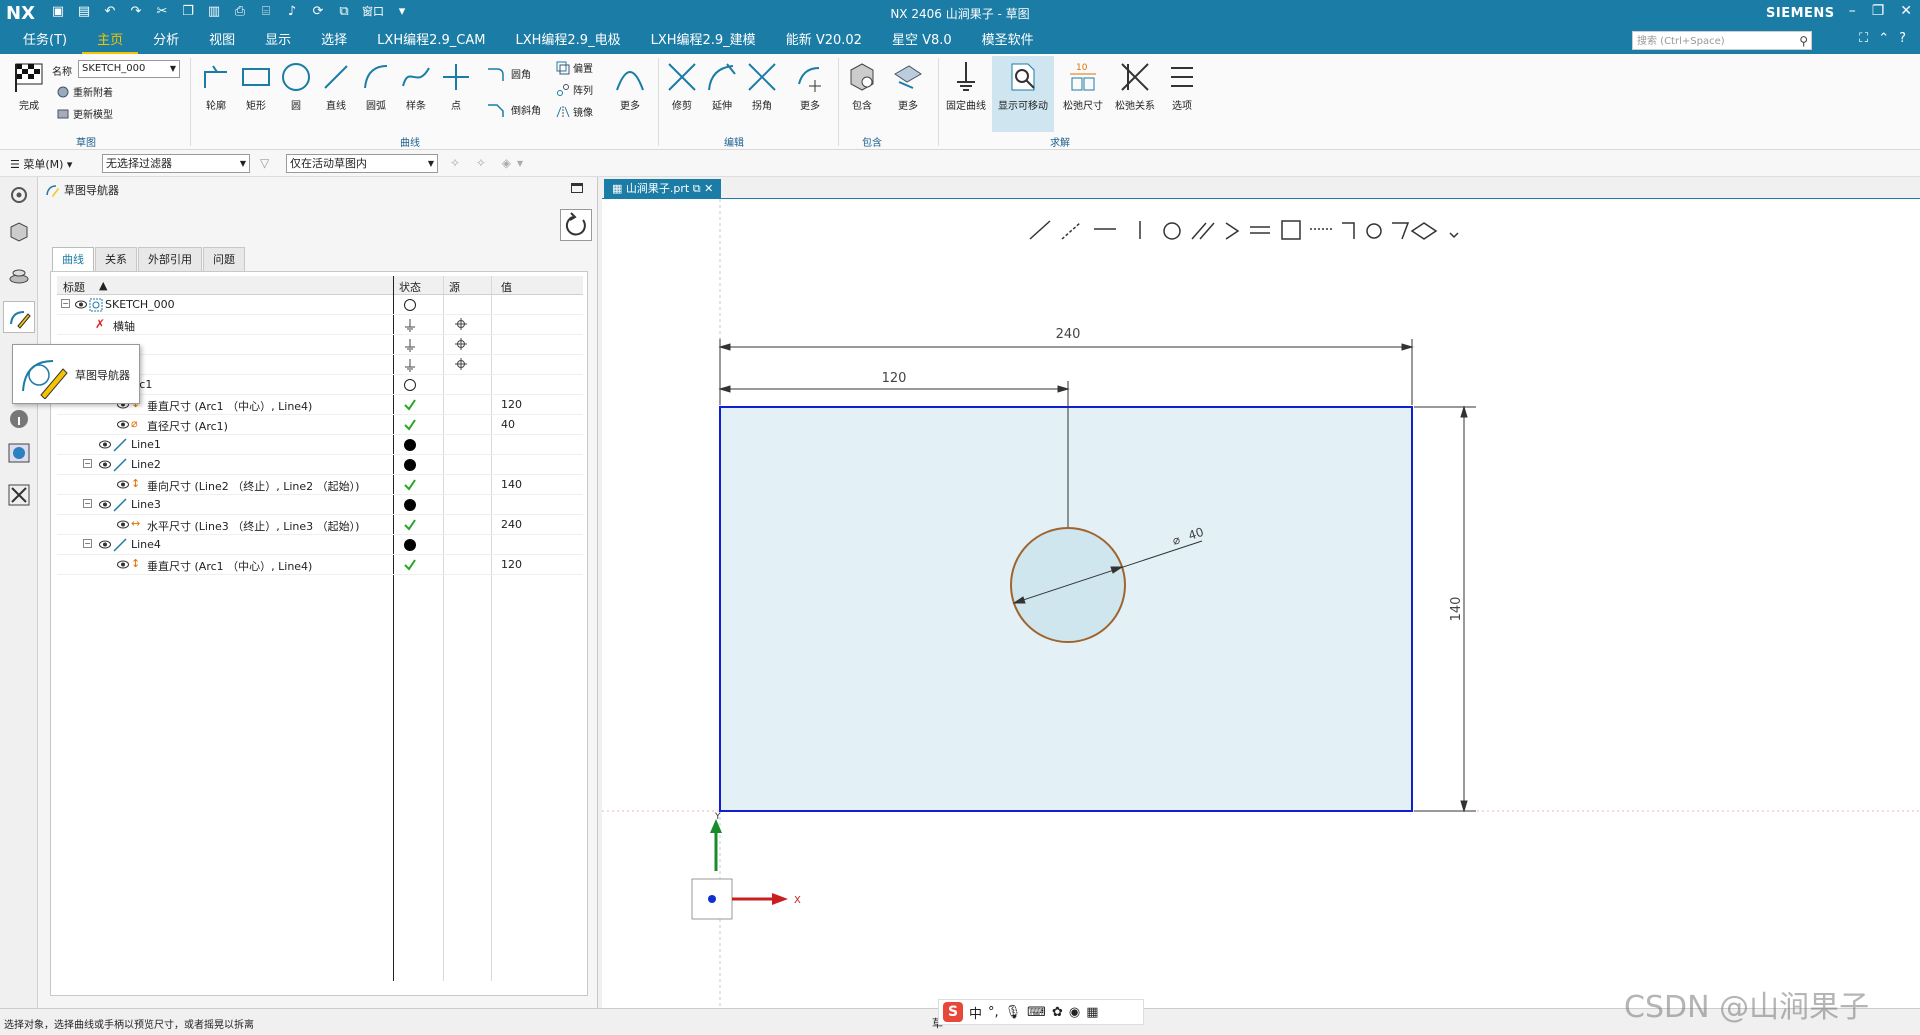 The height and width of the screenshot is (1035, 1920). What do you see at coordinates (908, 86) in the screenshot?
I see `include-more-button: 更多` at bounding box center [908, 86].